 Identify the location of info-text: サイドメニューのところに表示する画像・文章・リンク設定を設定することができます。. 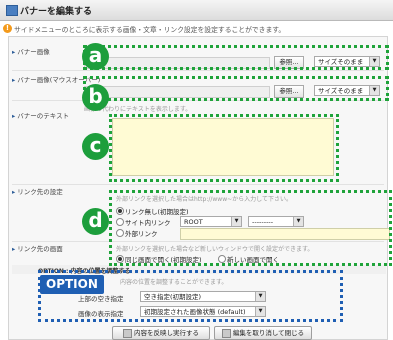
(150, 30).